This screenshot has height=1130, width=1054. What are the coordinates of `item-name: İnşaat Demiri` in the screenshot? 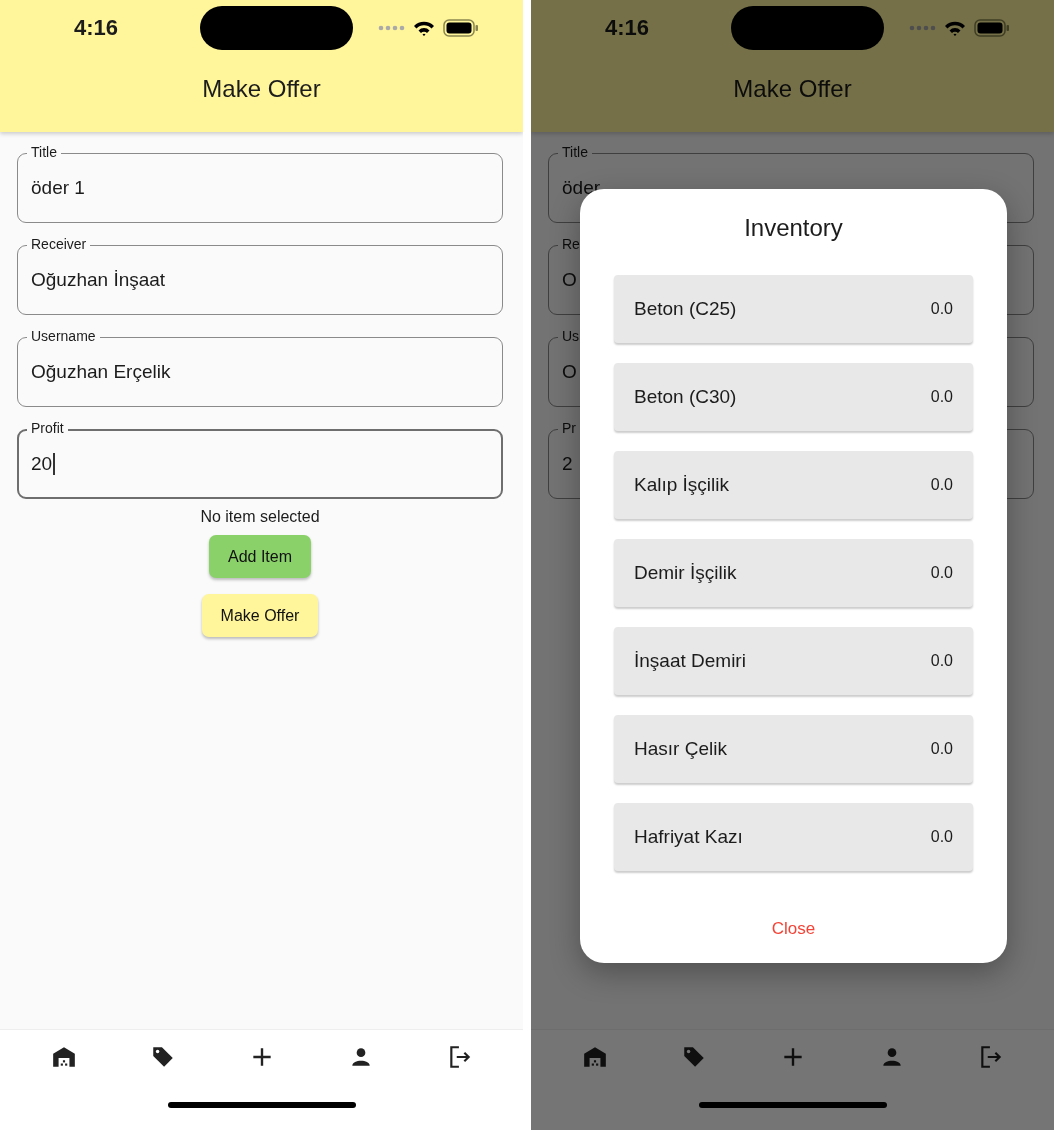 It's located at (690, 661).